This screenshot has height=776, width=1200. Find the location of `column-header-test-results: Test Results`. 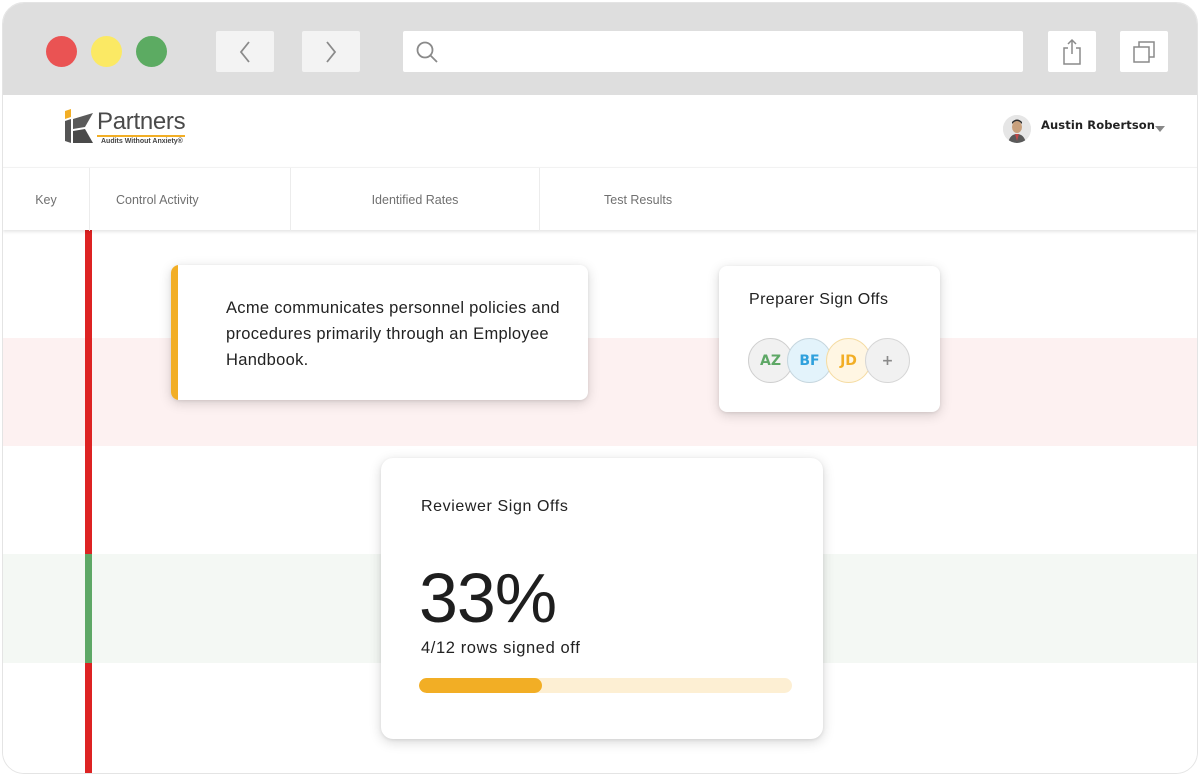

column-header-test-results: Test Results is located at coordinates (868, 199).